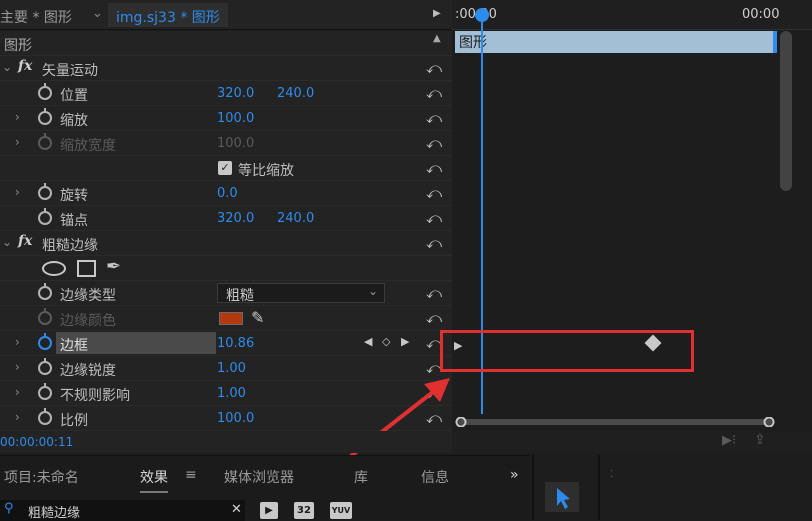 This screenshot has width=812, height=521. Describe the element at coordinates (231, 368) in the screenshot. I see `edge-sharpness-value: 1.00` at that location.